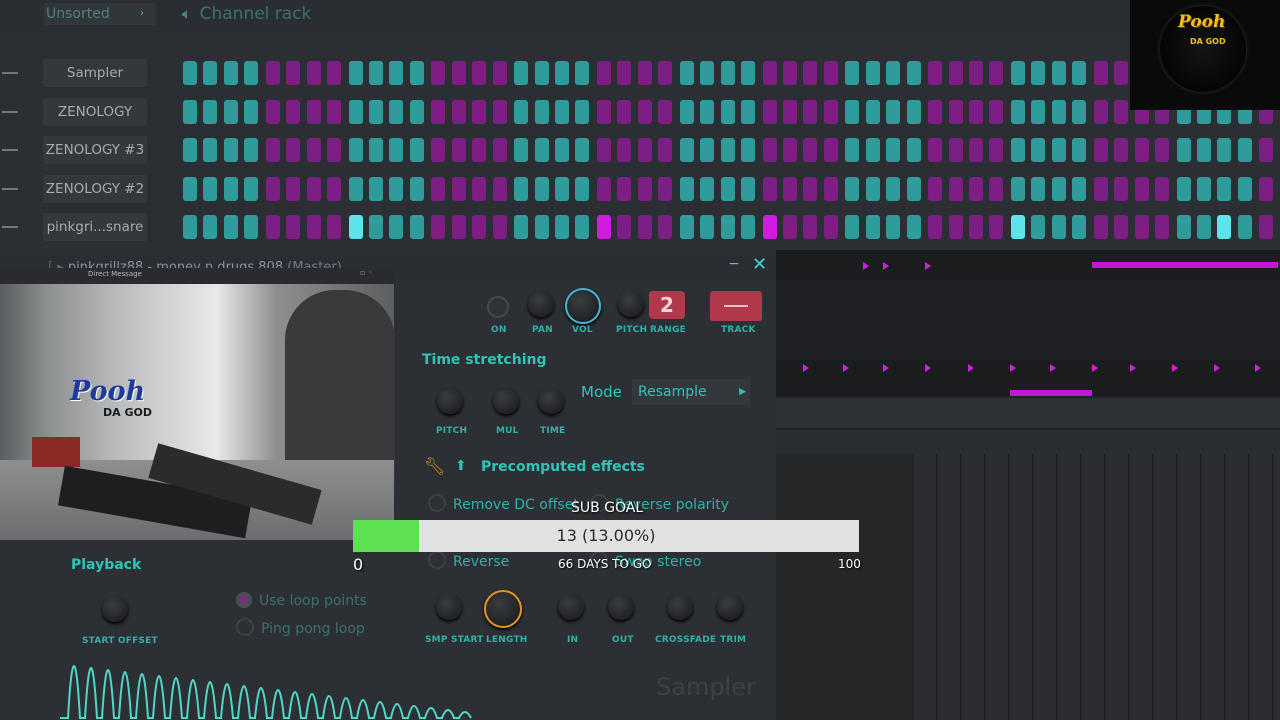 The image size is (1280, 720). I want to click on channel-name-button: pinkgri...snare, so click(95, 227).